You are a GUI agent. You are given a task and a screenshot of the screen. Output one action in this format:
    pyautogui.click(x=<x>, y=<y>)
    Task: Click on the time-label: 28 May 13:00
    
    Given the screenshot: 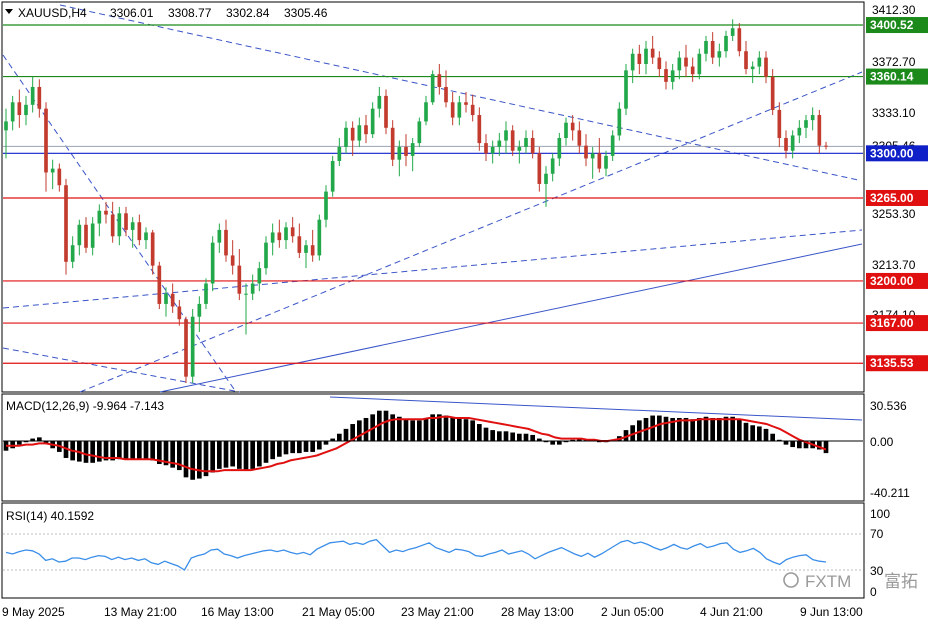 What is the action you would take?
    pyautogui.click(x=537, y=612)
    